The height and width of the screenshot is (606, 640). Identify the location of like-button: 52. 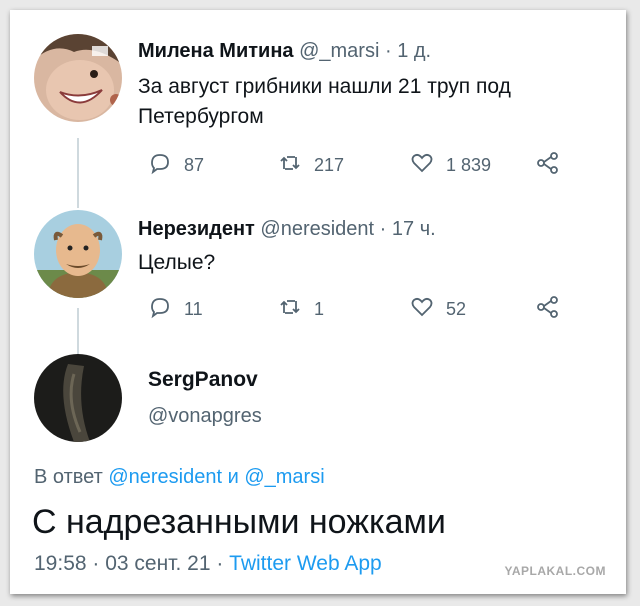
(438, 309).